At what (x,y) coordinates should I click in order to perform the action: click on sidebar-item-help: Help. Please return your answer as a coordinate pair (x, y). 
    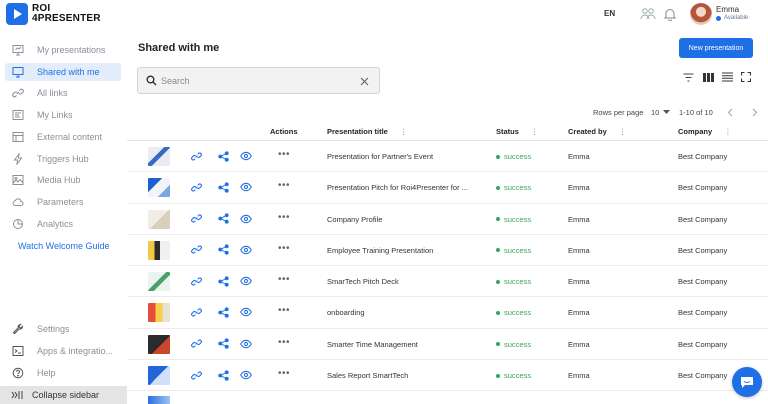
    Looking at the image, I should click on (63, 373).